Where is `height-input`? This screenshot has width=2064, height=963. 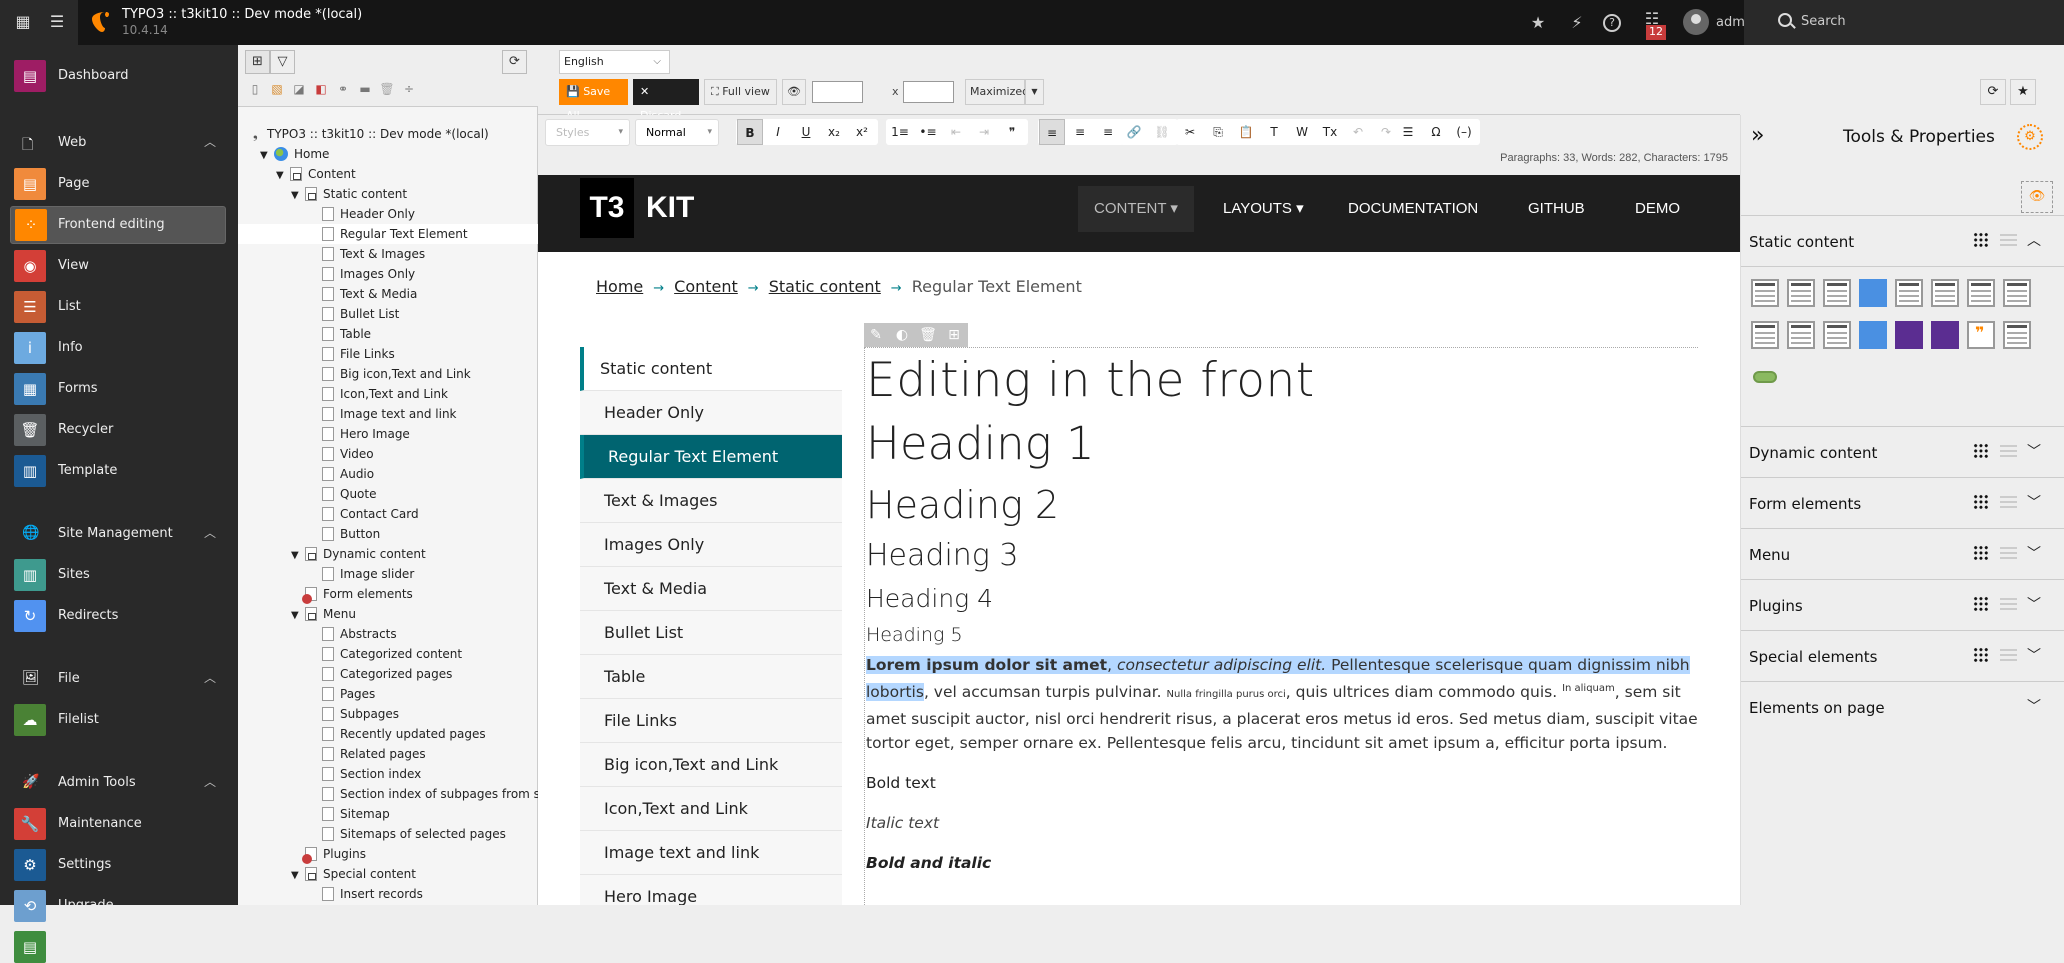
height-input is located at coordinates (928, 92).